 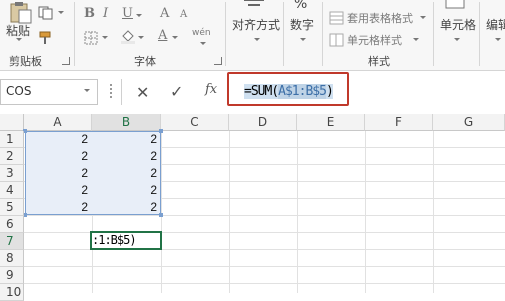 I want to click on column-header-g: G, so click(x=469, y=122).